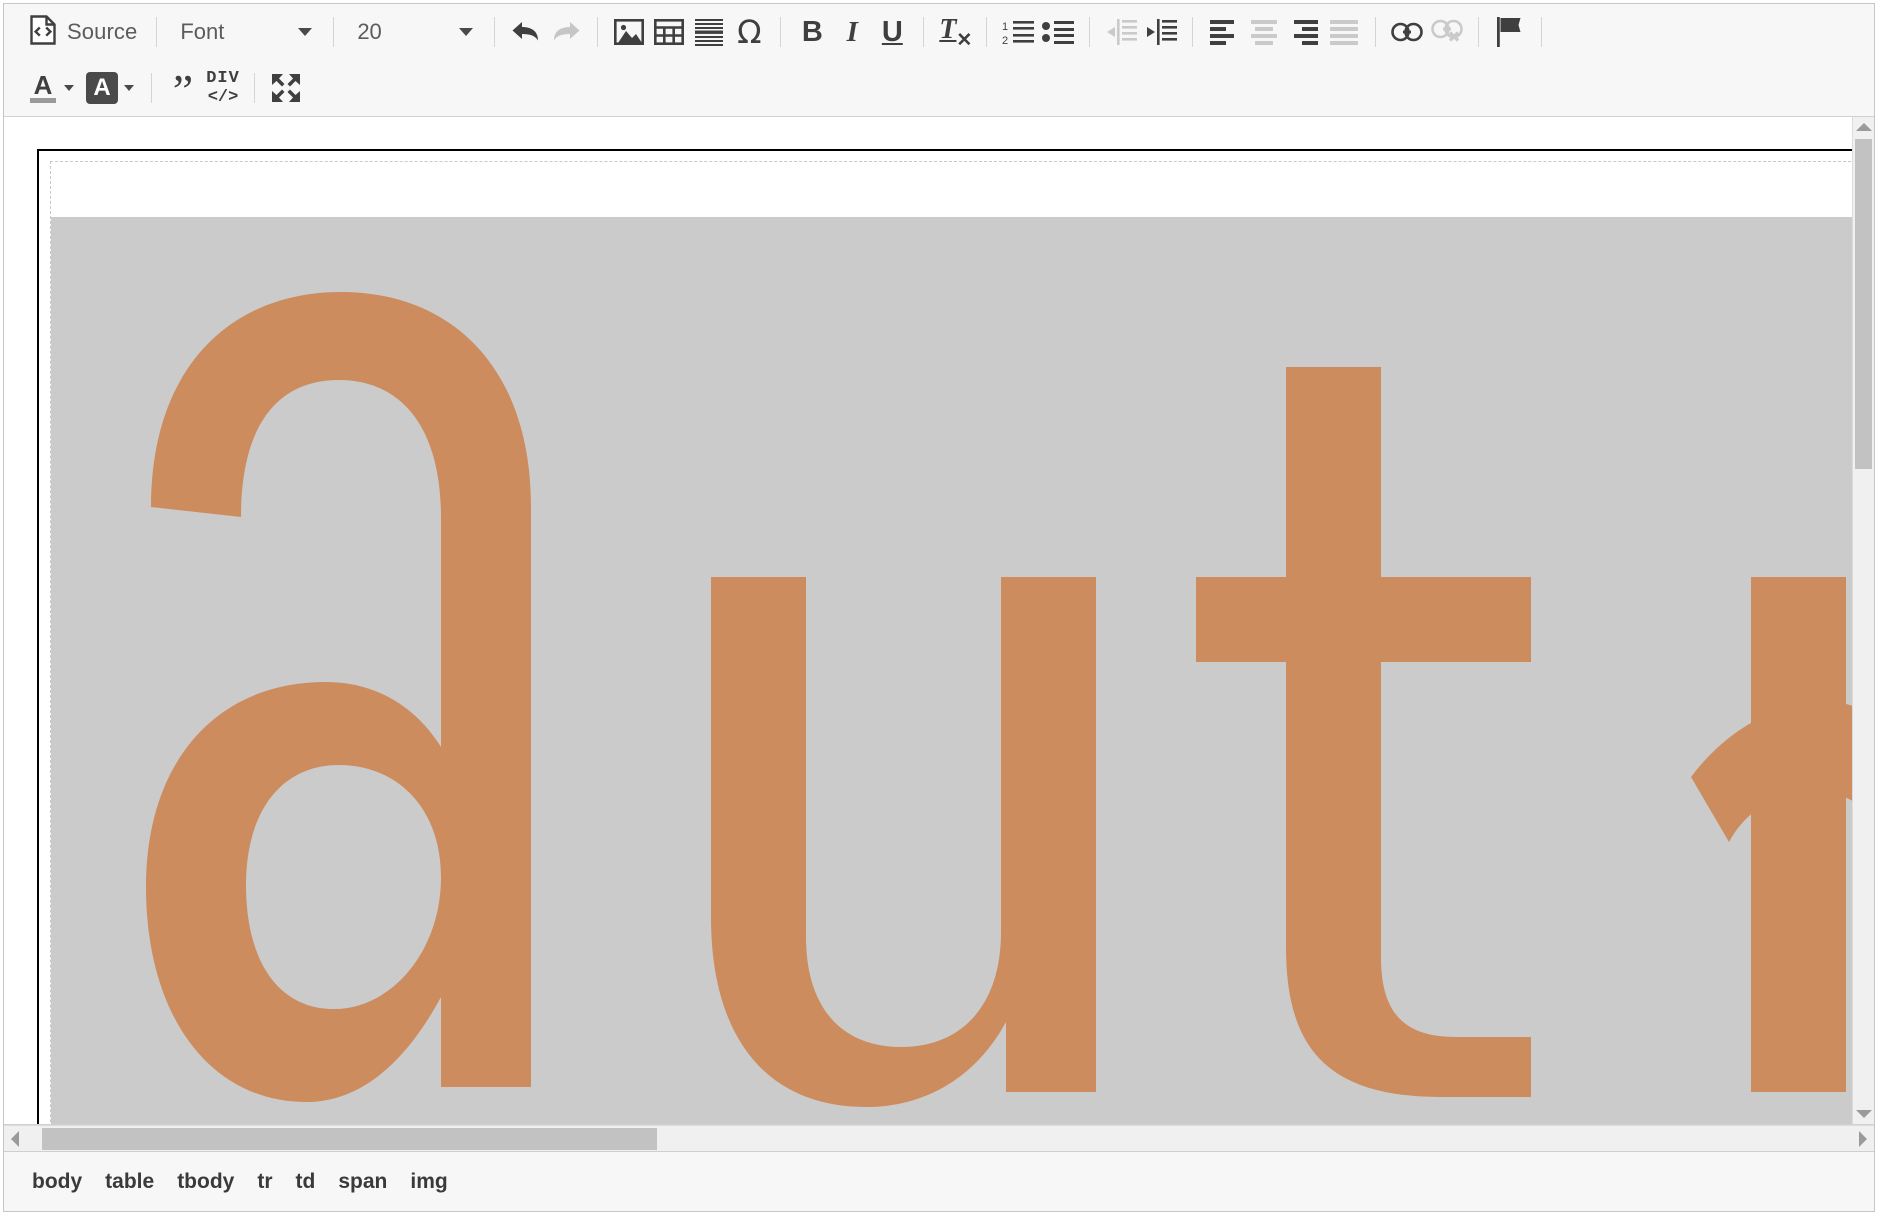  Describe the element at coordinates (223, 78) in the screenshot. I see `div-icon-top: DIV` at that location.